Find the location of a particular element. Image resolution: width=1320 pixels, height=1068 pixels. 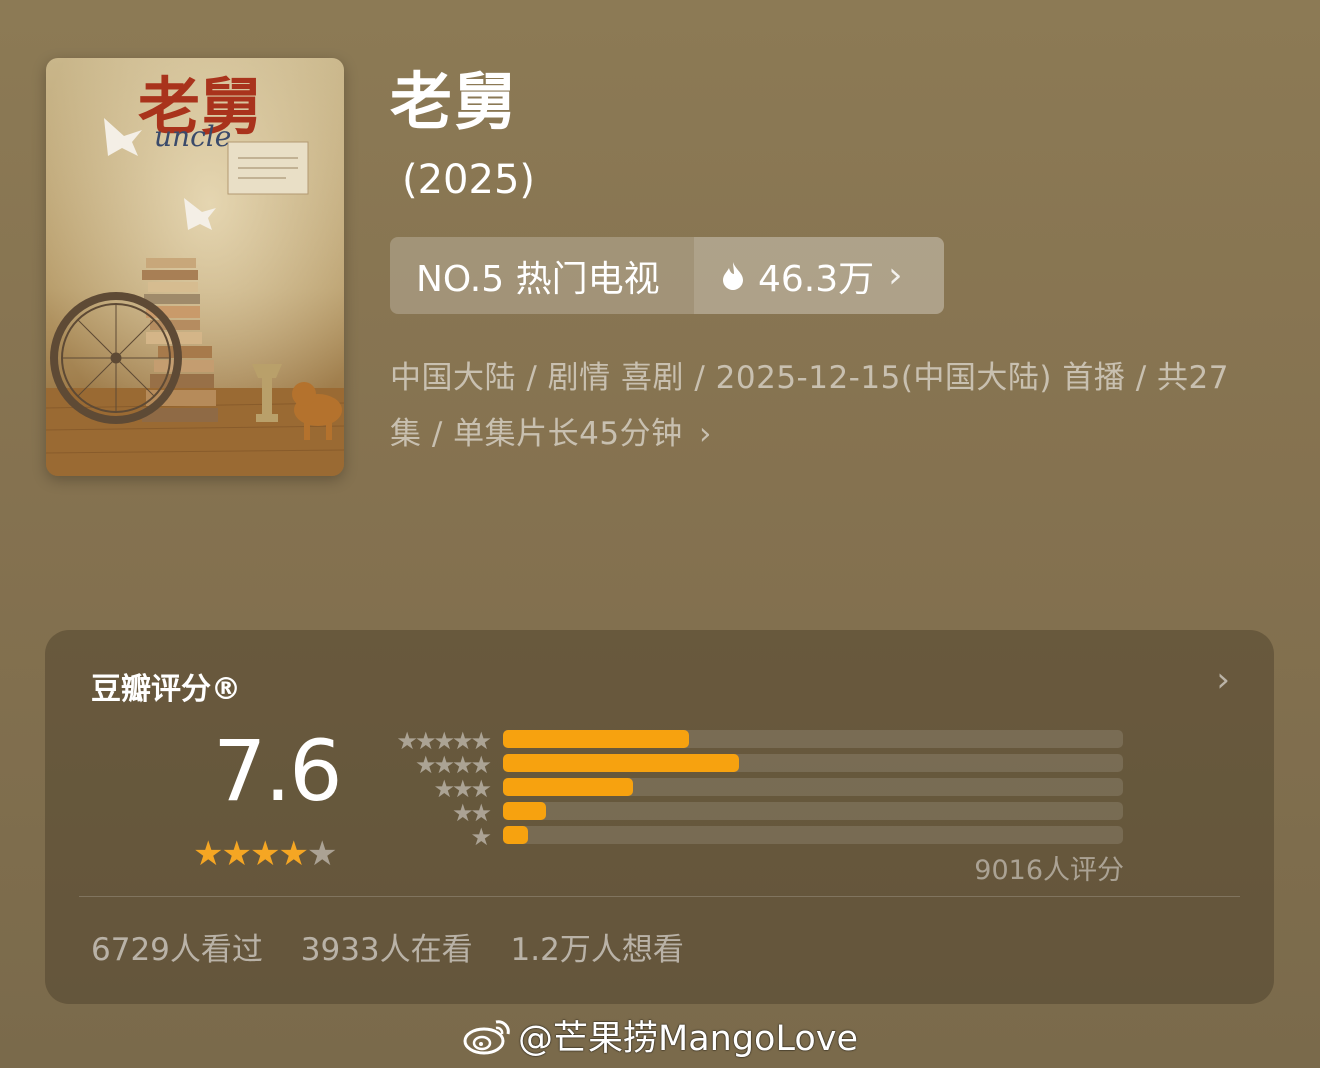

heat-button: 46.3万 › is located at coordinates (819, 275).